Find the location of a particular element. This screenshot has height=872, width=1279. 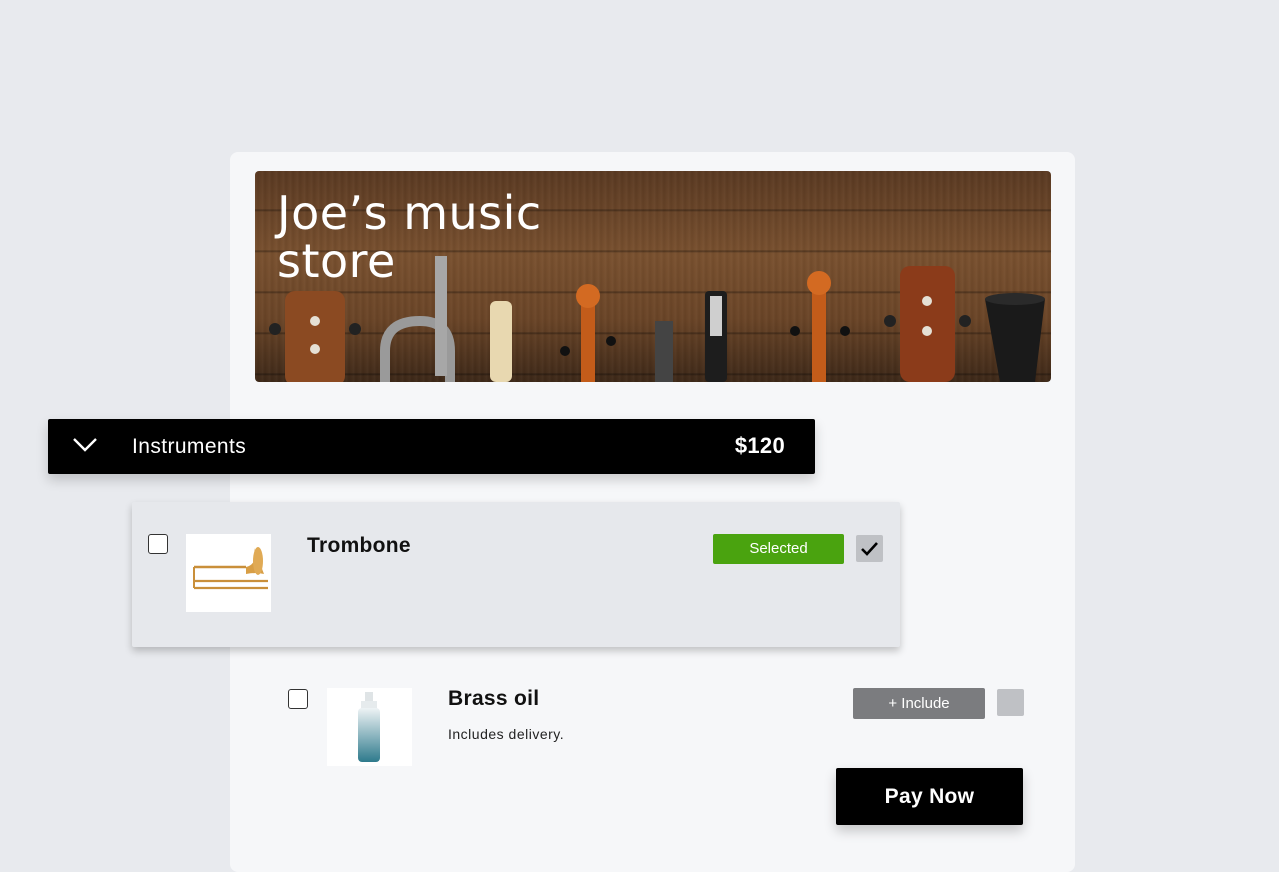

check-icon is located at coordinates (869, 549).